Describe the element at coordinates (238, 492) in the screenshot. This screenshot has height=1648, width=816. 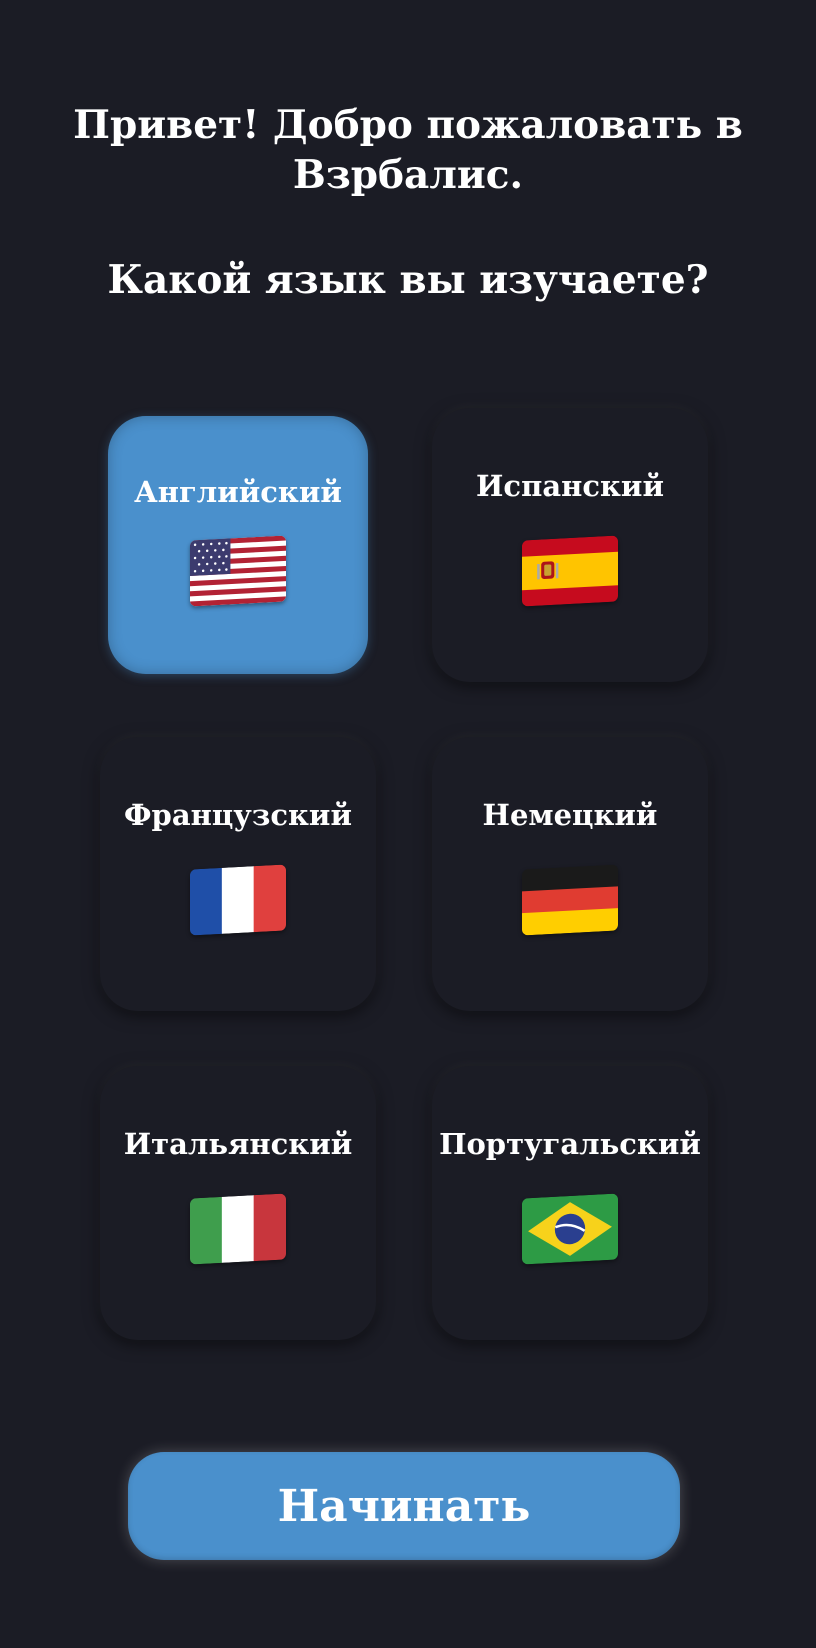
I see `language-label-english: Английский` at that location.